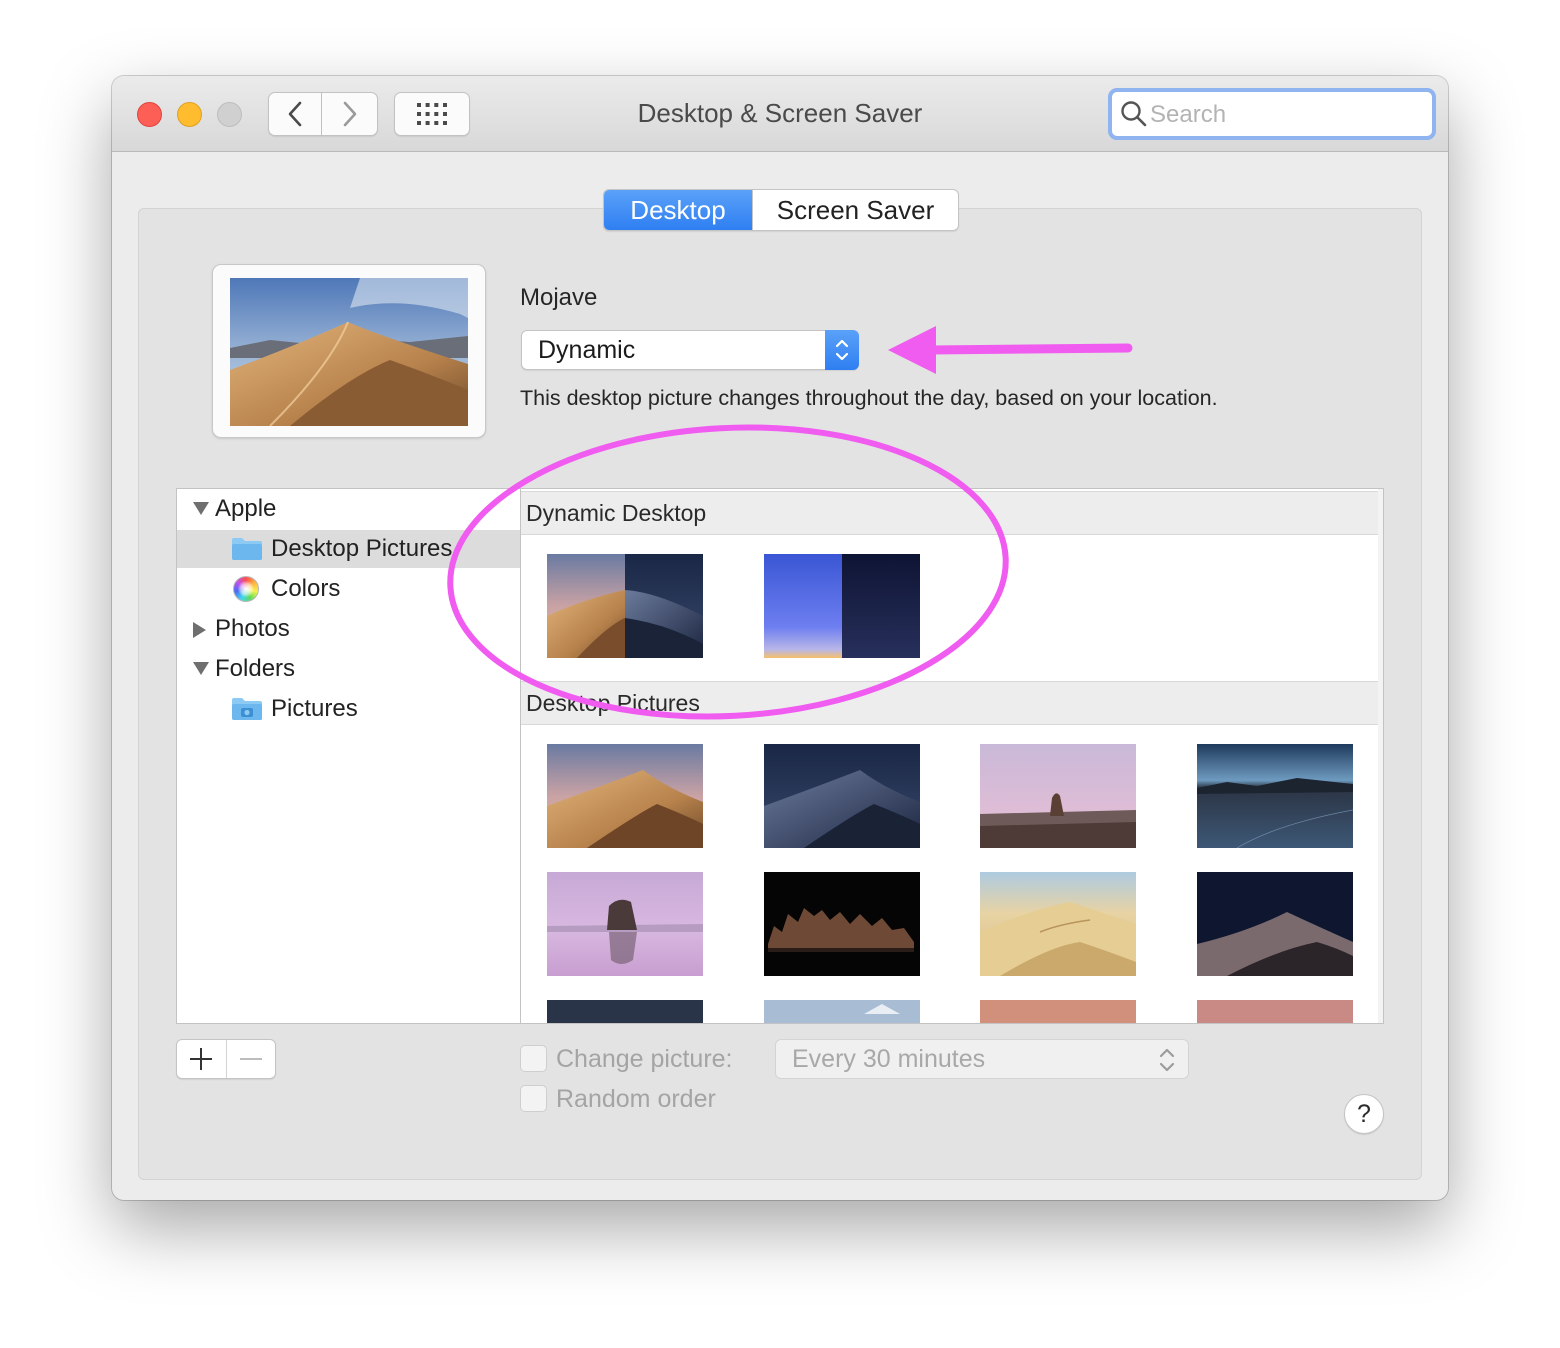  Describe the element at coordinates (247, 709) in the screenshot. I see `pictures-folder-icon` at that location.